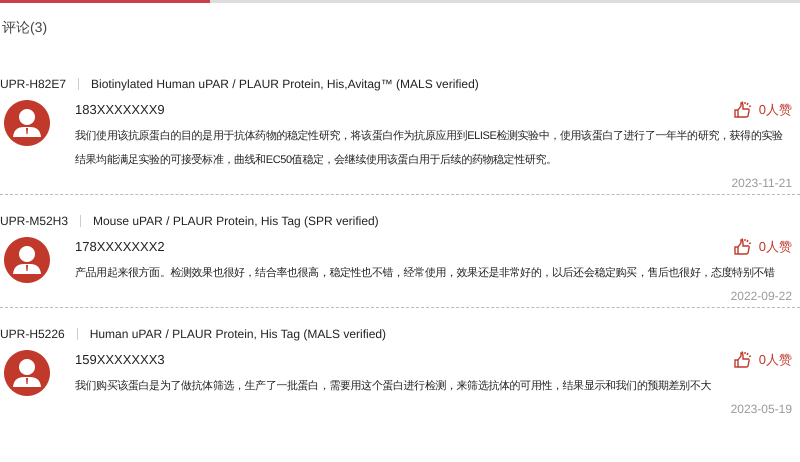  Describe the element at coordinates (285, 84) in the screenshot. I see `product-name: Biotinylated Human uPAR / PLAUR Protein, His,Avitag™ (MALS verified)` at that location.